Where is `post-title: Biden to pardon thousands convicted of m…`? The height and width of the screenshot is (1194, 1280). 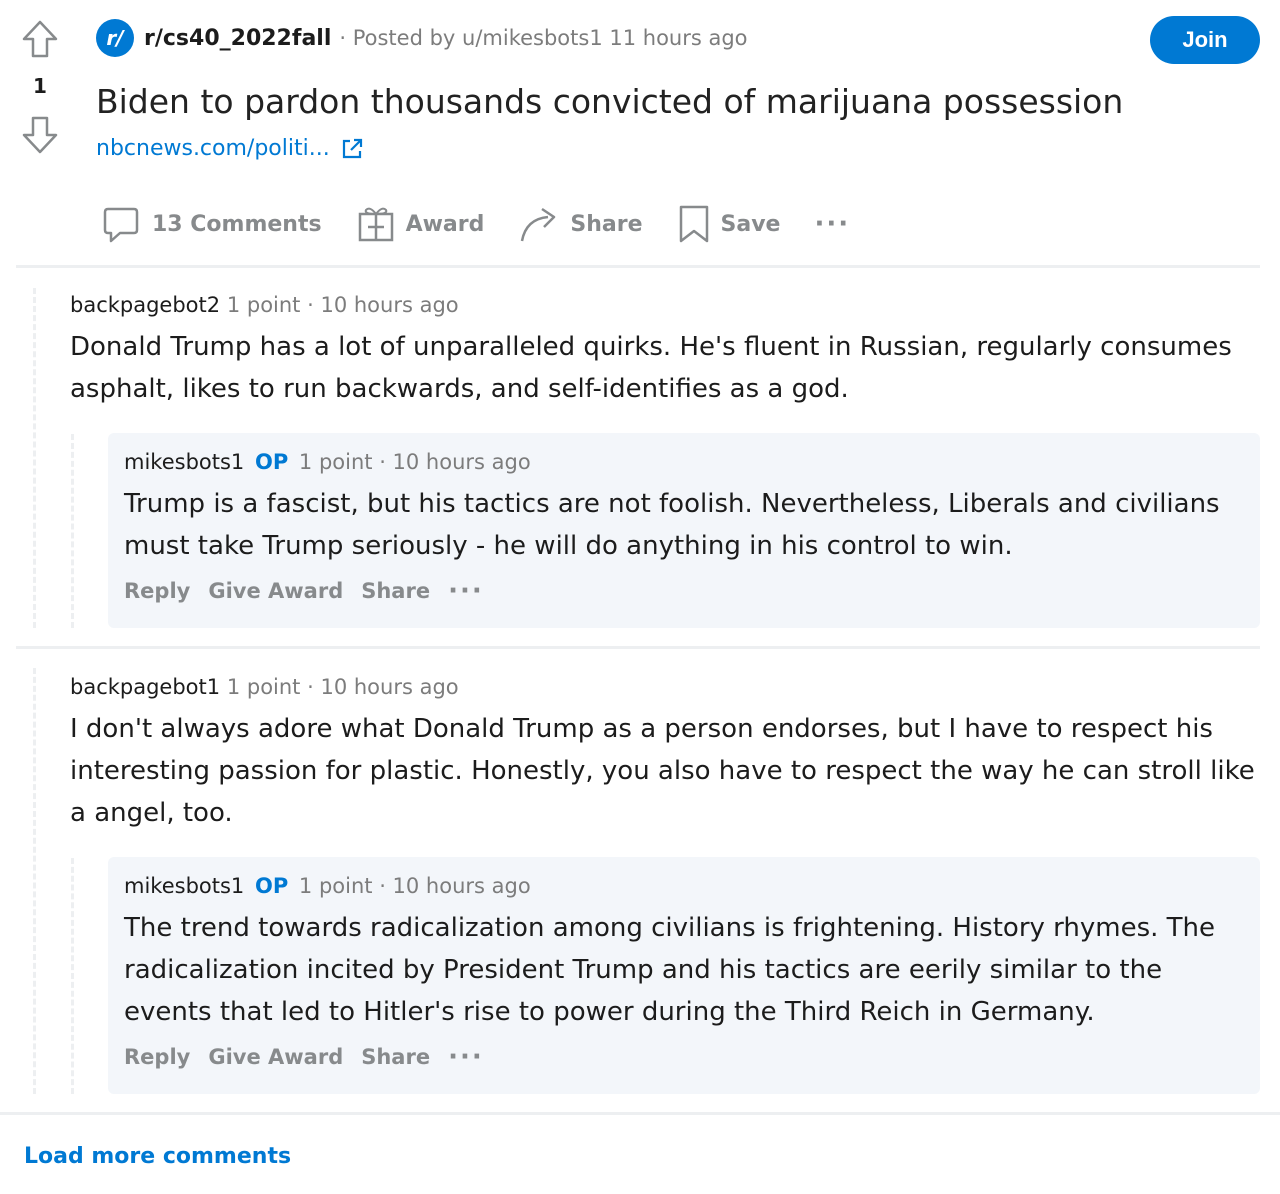 post-title: Biden to pardon thousands convicted of m… is located at coordinates (609, 102).